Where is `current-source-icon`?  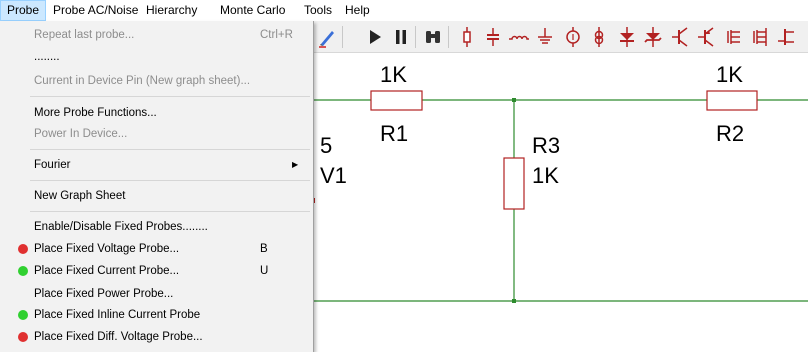
current-source-icon is located at coordinates (599, 37).